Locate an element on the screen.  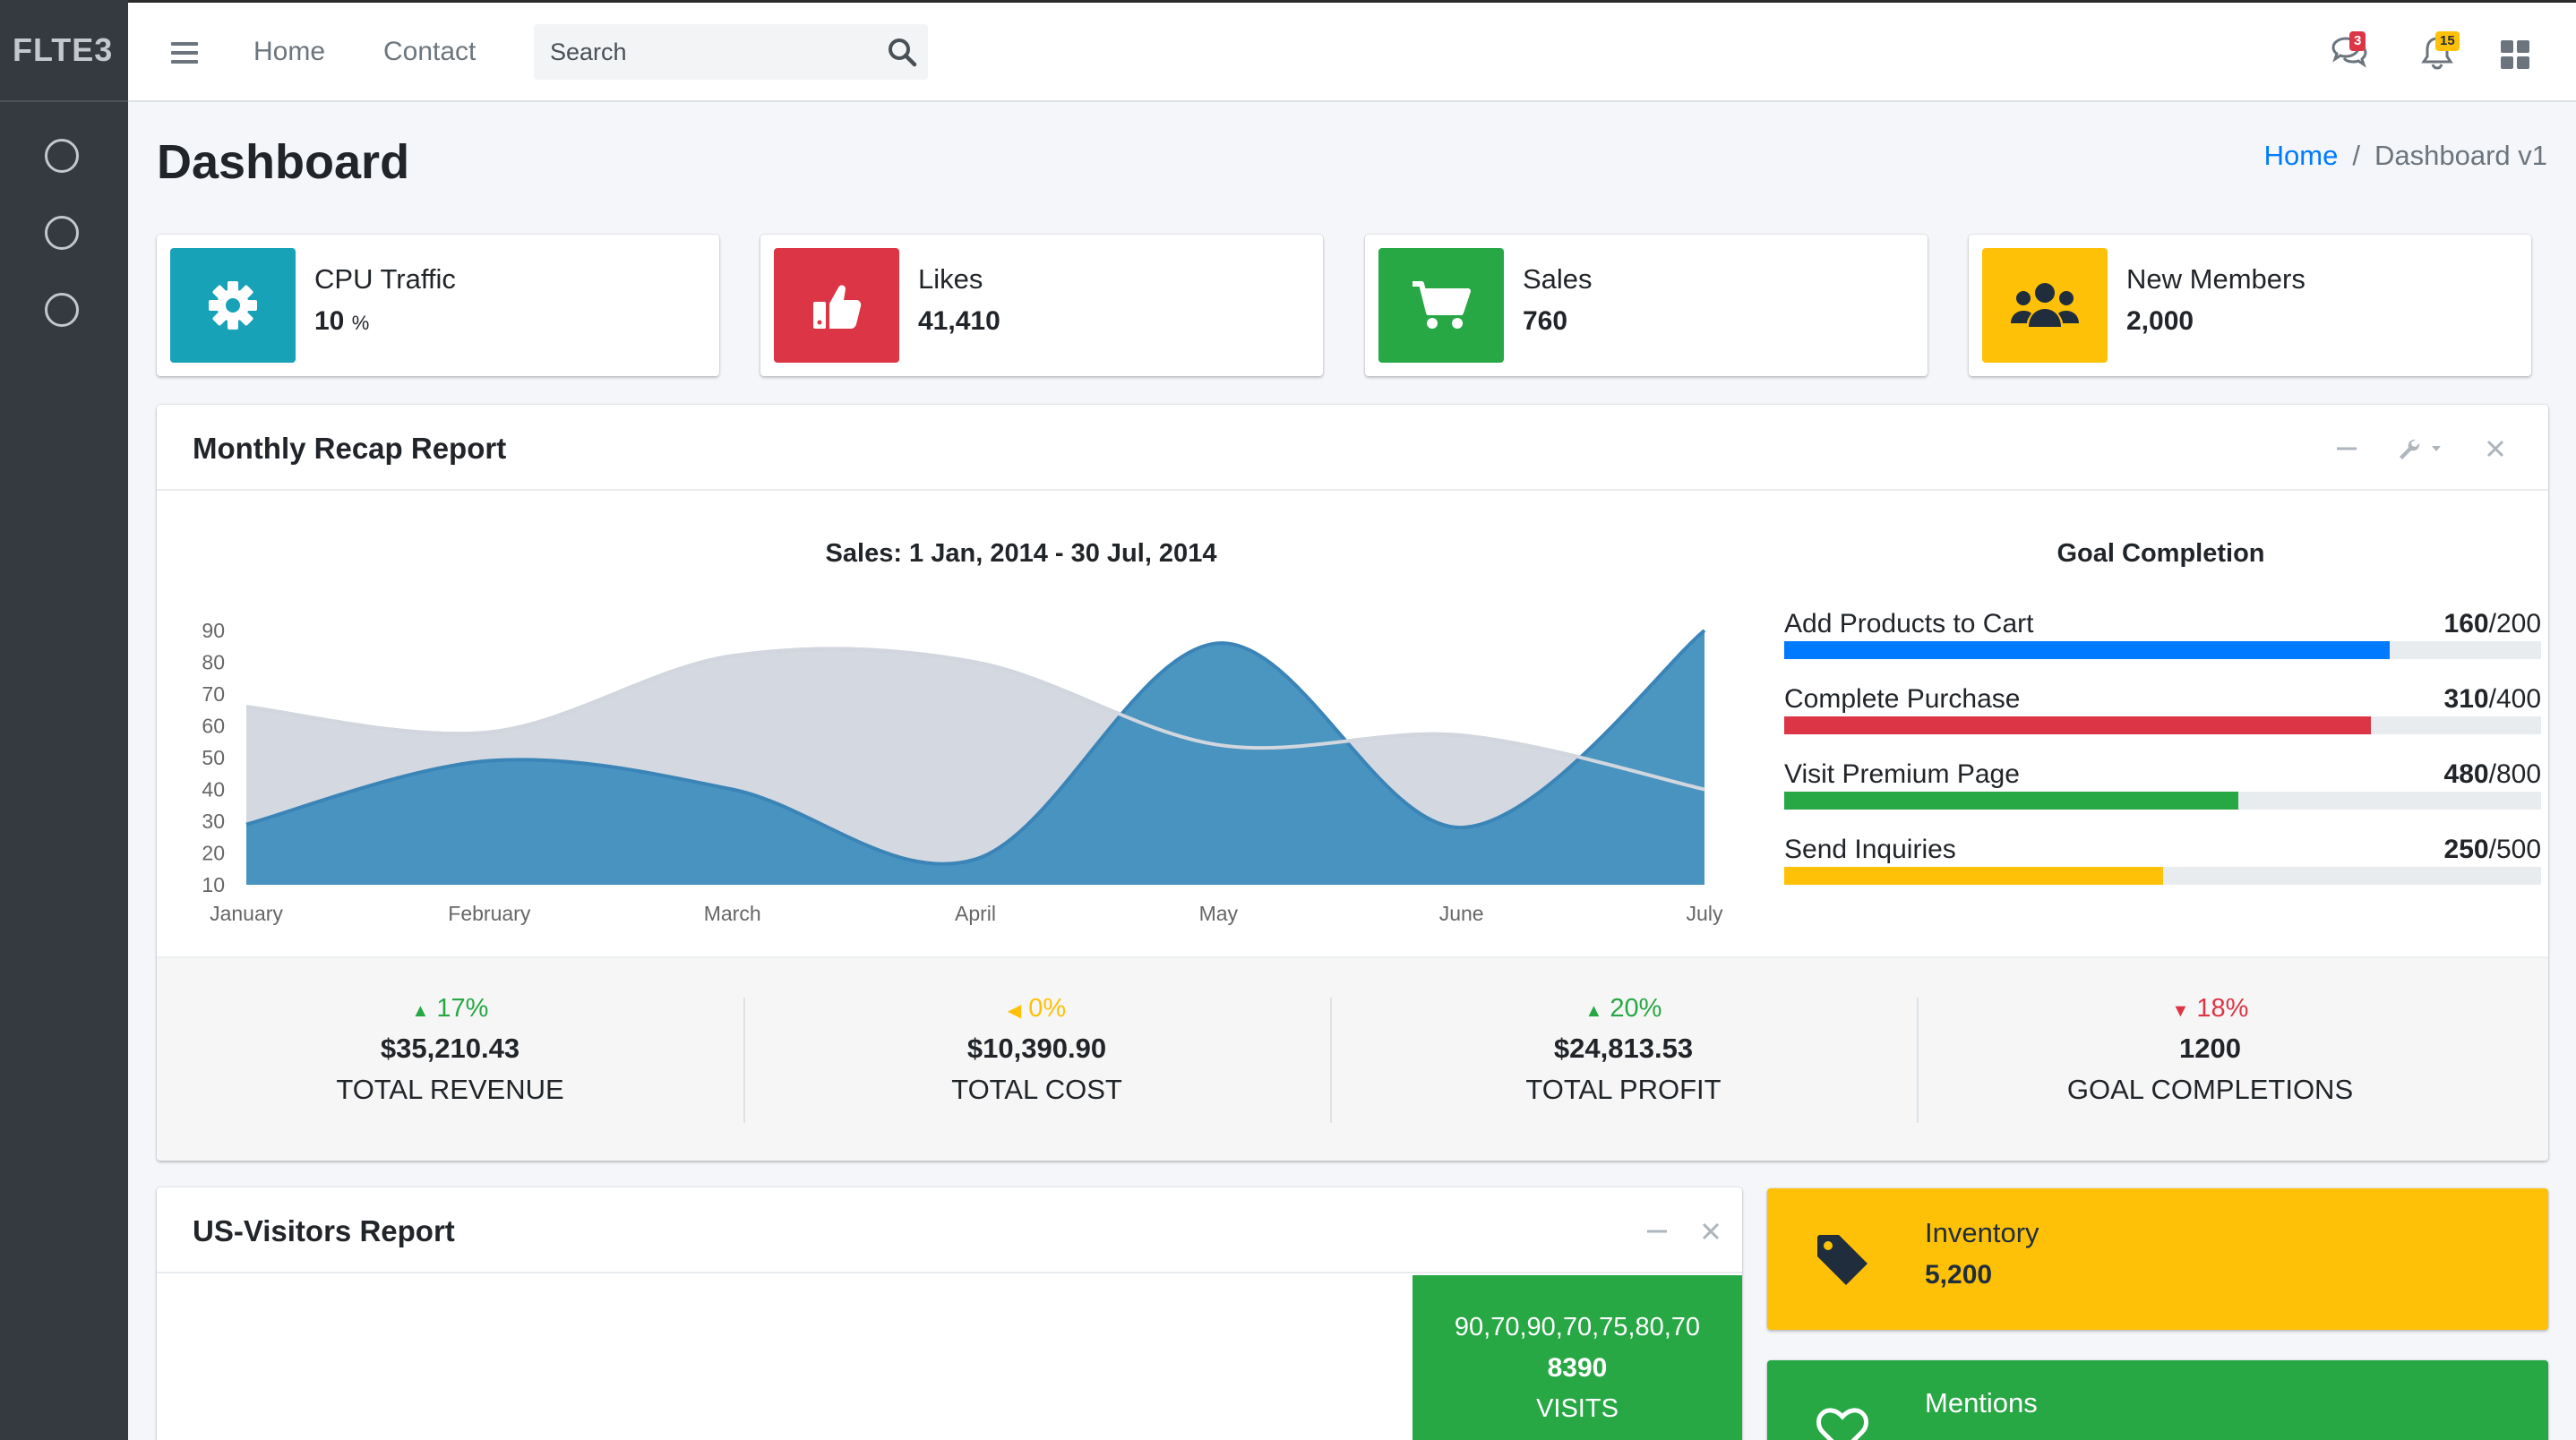
info-box-value: 10 % is located at coordinates (342, 321).